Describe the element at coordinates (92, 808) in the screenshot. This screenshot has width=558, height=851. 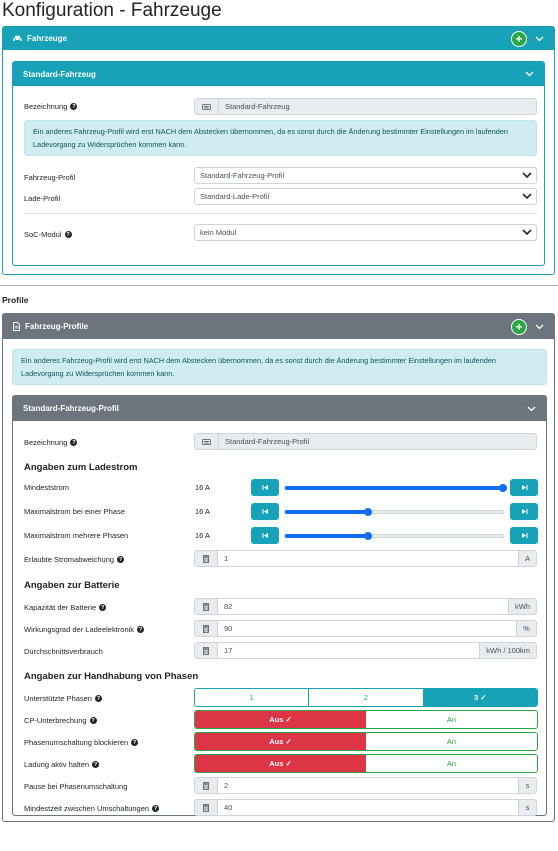
I see `mindestzeit-label: Mindestzeit zwischen Umschaltungen ?` at that location.